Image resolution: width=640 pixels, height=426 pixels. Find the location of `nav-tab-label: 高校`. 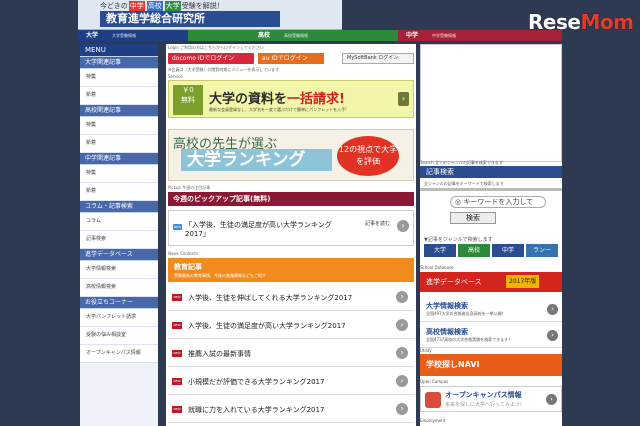

nav-tab-label: 高校 is located at coordinates (264, 35).